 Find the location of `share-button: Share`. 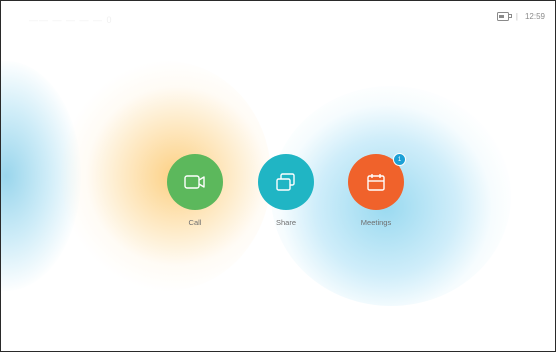

share-button: Share is located at coordinates (286, 190).